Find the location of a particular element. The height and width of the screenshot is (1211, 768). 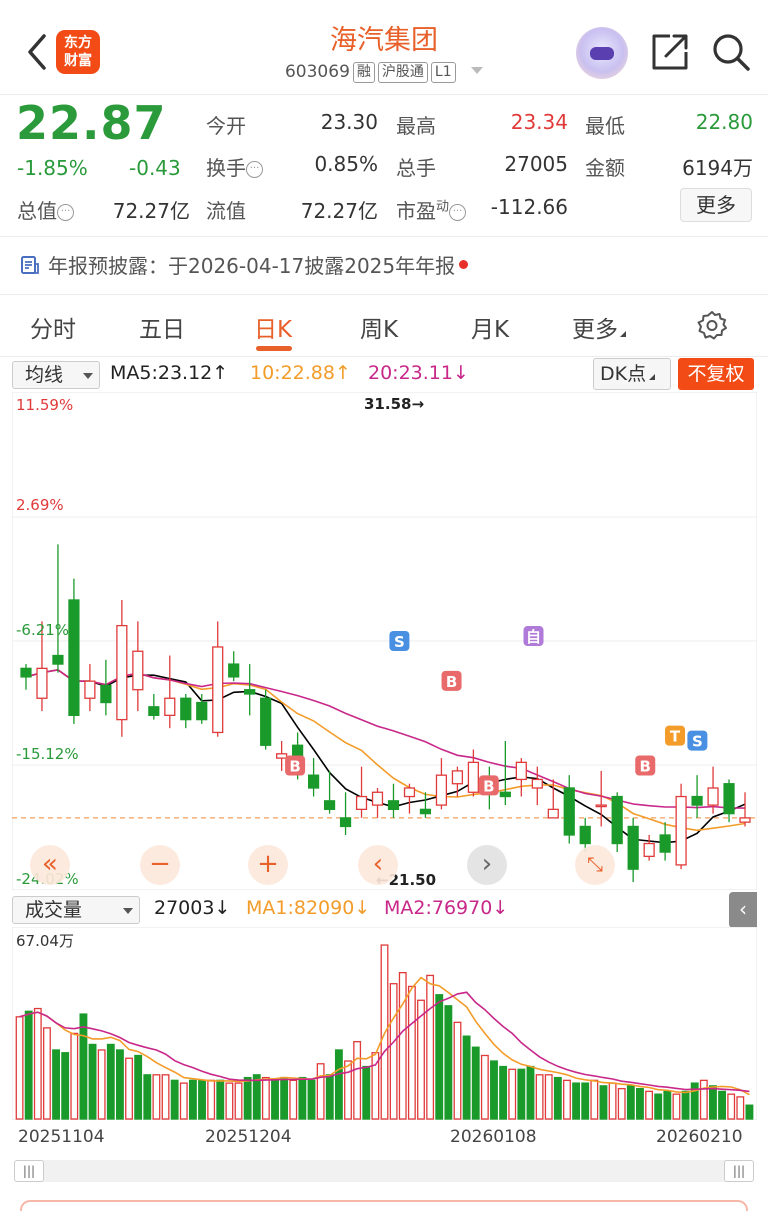

report-notice: 年报预披露：于2026-04-17披露2025年年报 is located at coordinates (244, 264).